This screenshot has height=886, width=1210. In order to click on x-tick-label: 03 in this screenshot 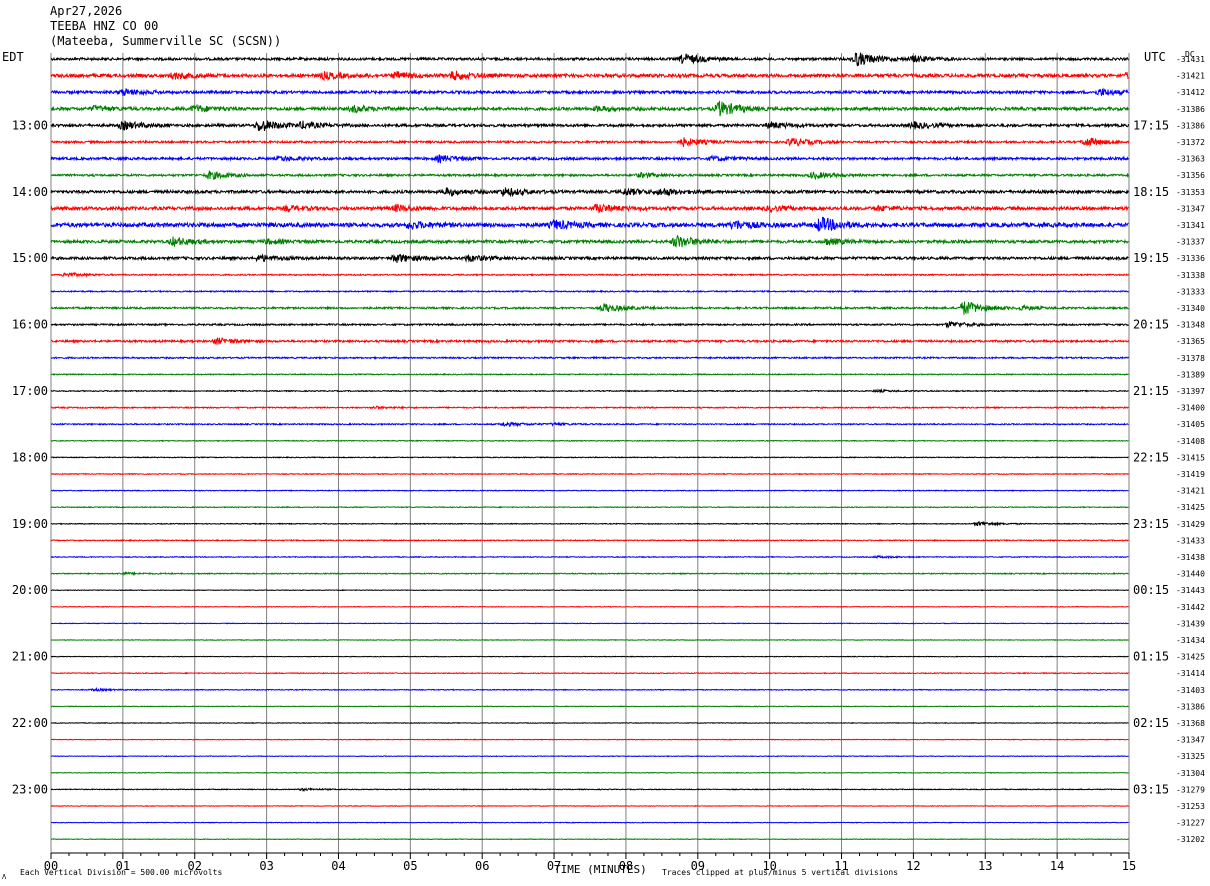, I will do `click(266, 866)`.